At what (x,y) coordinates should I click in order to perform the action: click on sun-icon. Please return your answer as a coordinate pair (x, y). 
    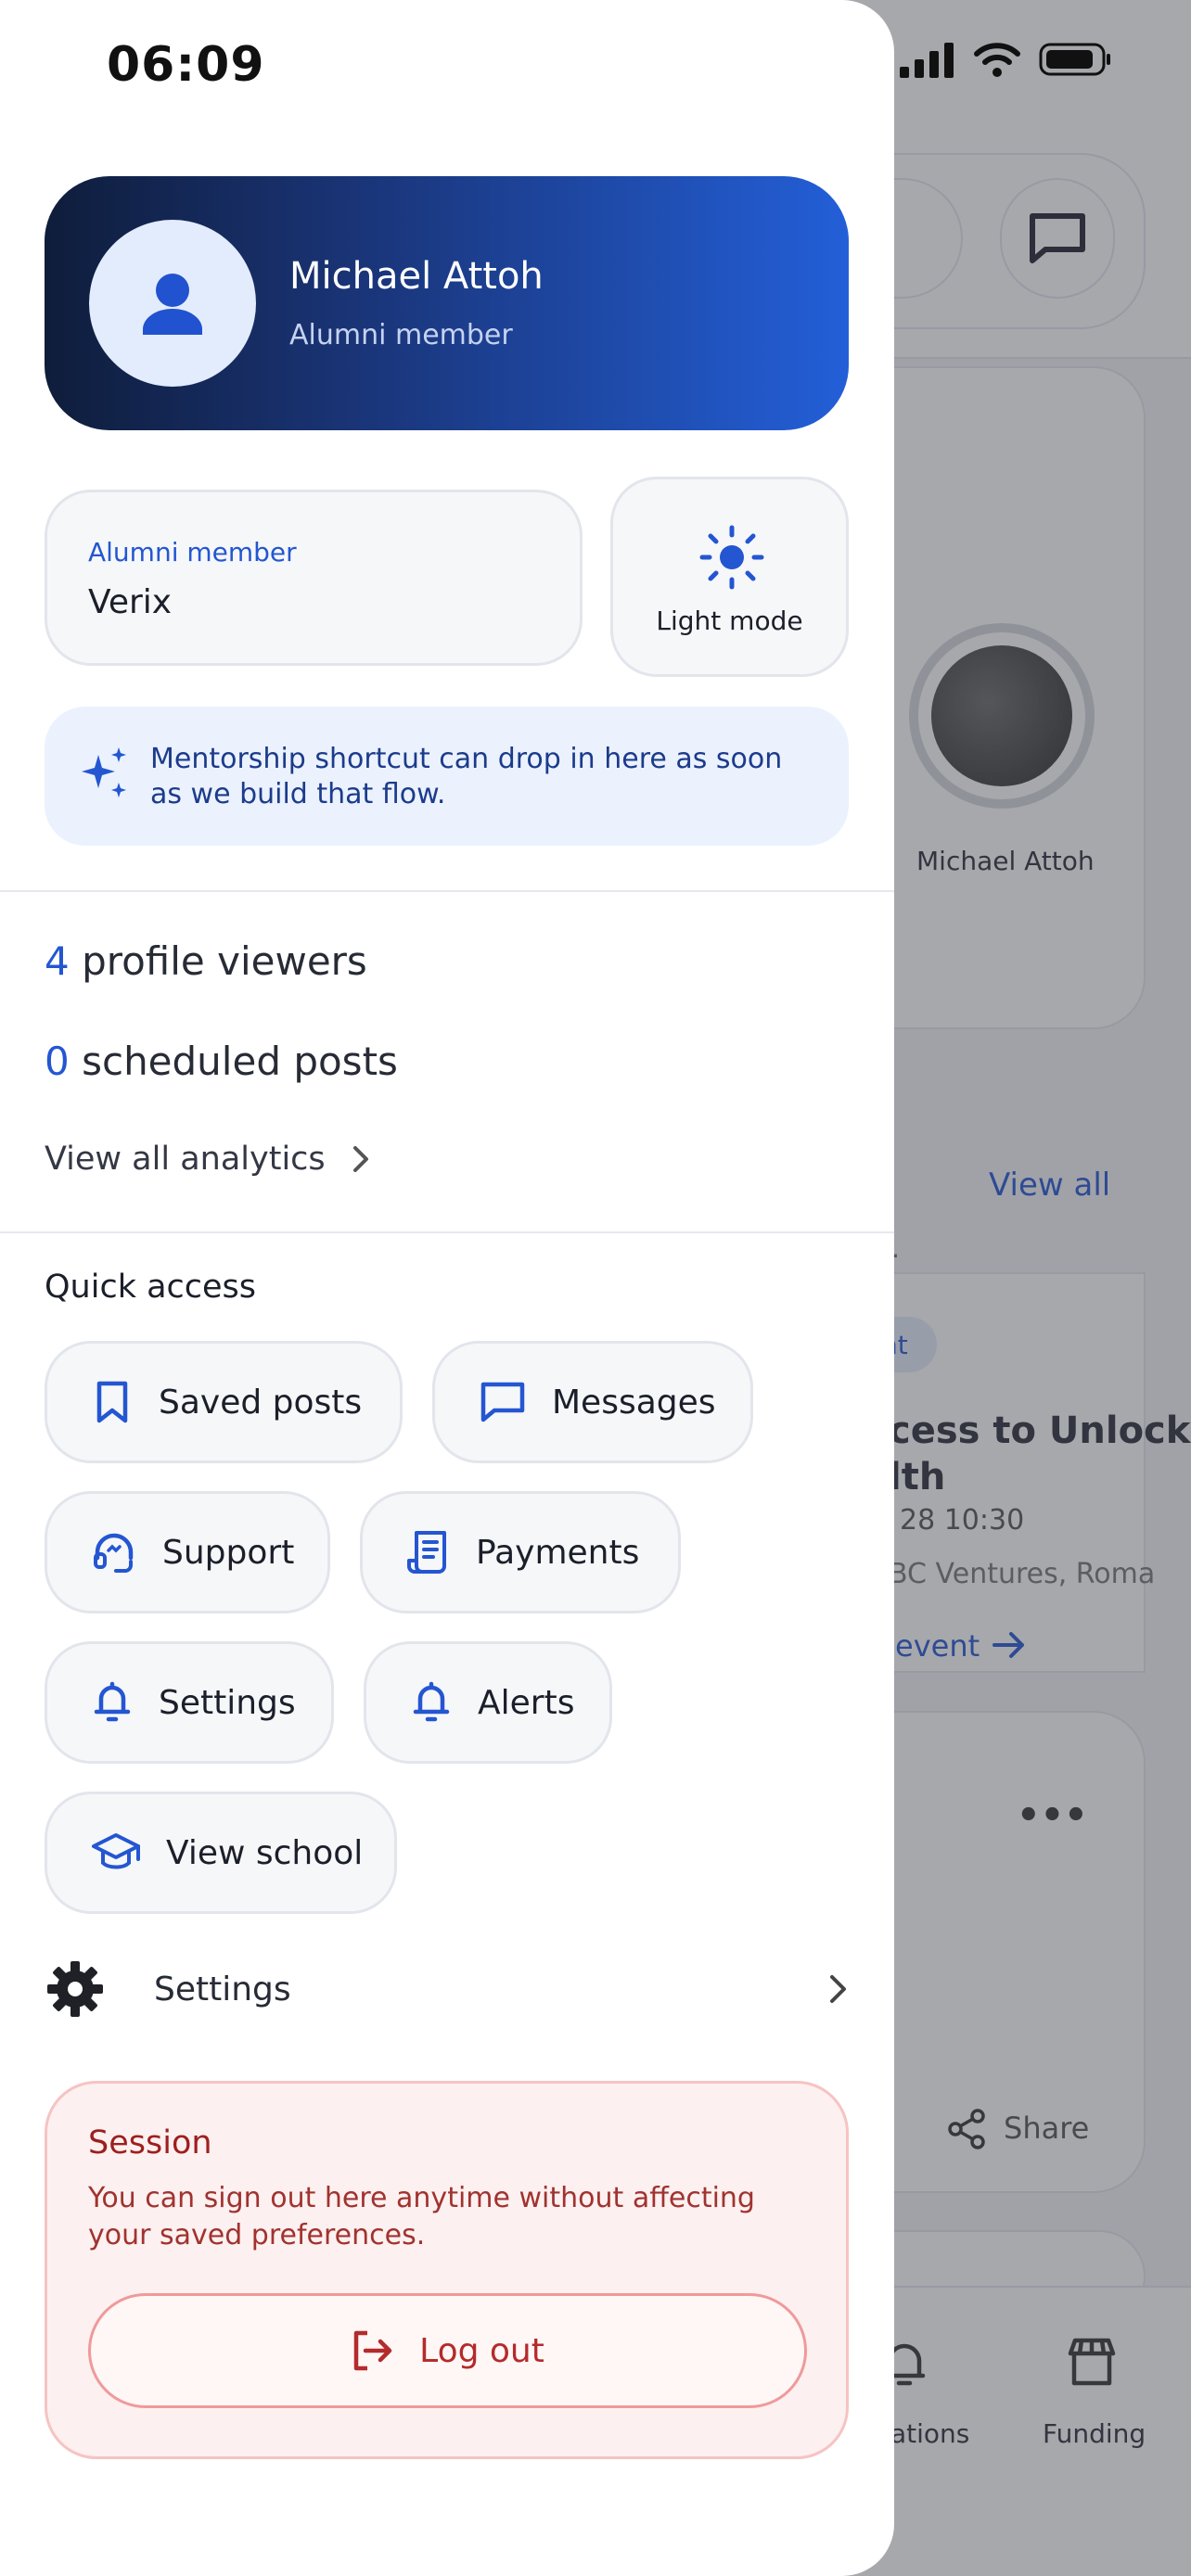
    Looking at the image, I should click on (731, 558).